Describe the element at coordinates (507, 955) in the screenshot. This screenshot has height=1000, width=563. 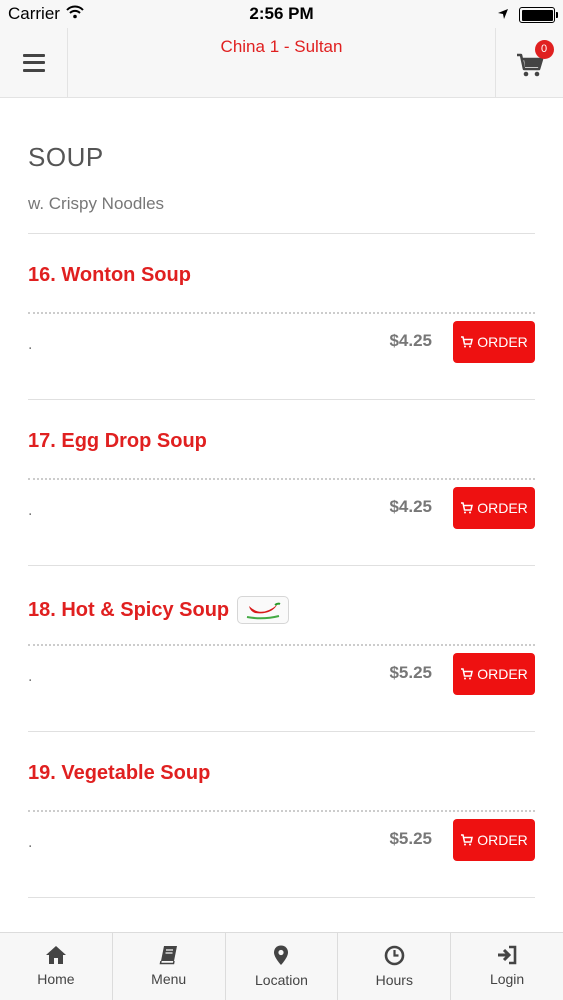
I see `login-icon` at that location.